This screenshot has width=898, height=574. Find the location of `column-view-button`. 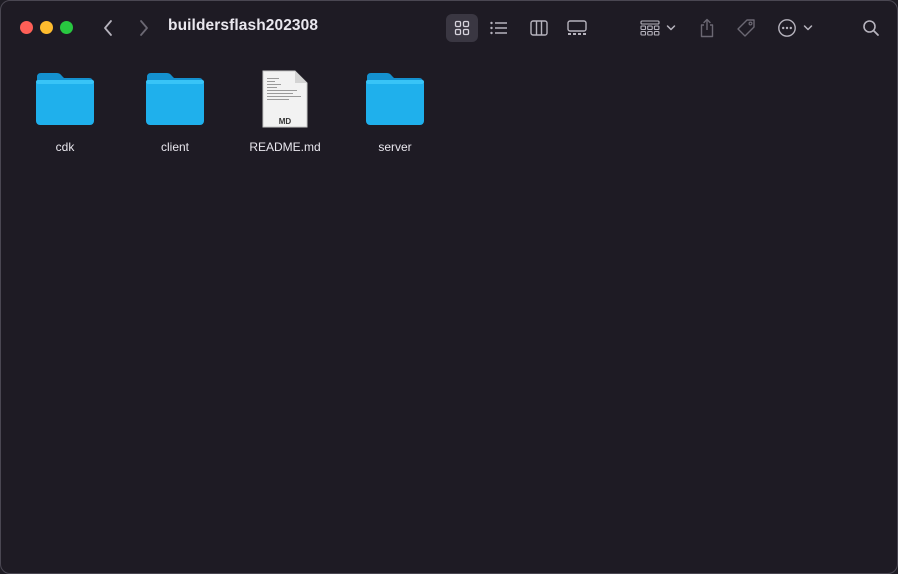

column-view-button is located at coordinates (539, 28).